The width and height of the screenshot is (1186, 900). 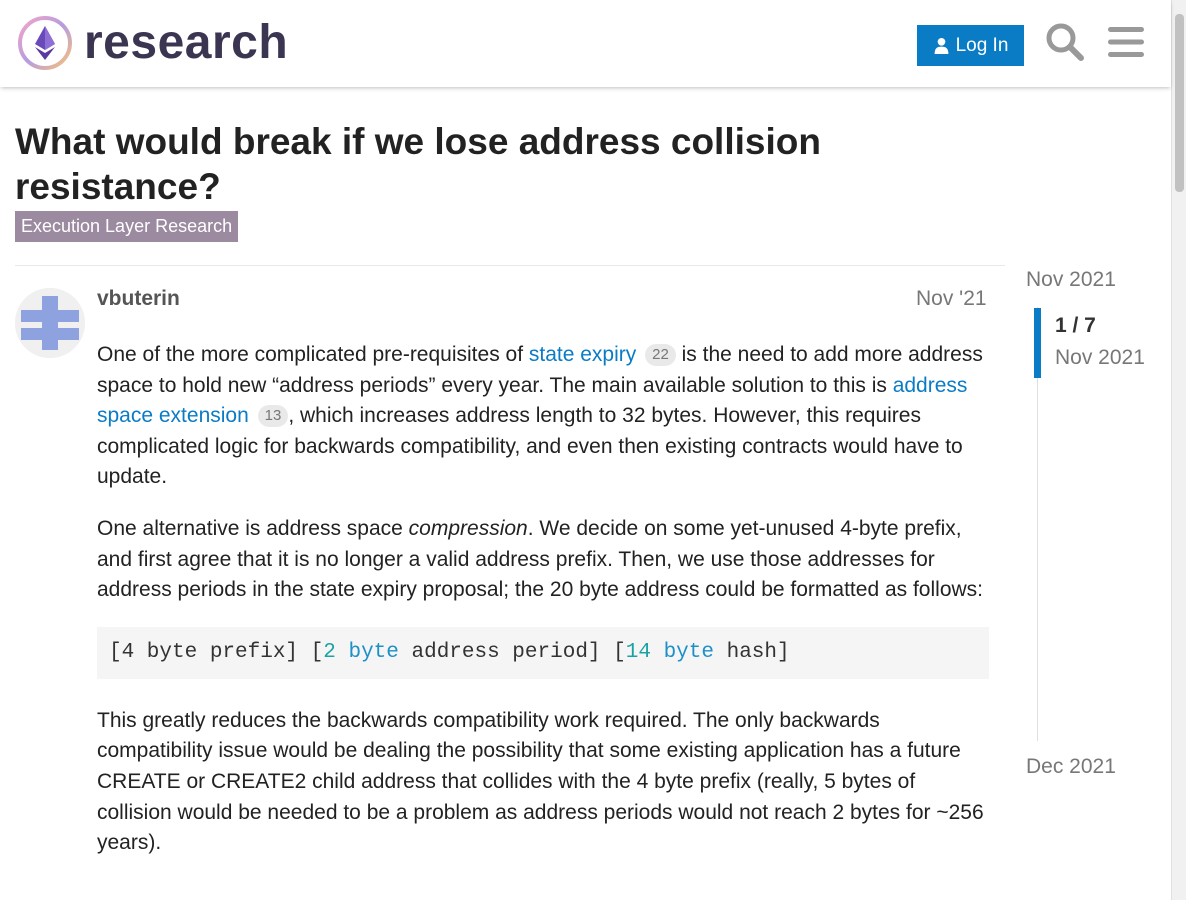 What do you see at coordinates (1179, 103) in the screenshot?
I see `scrollbar-thumb` at bounding box center [1179, 103].